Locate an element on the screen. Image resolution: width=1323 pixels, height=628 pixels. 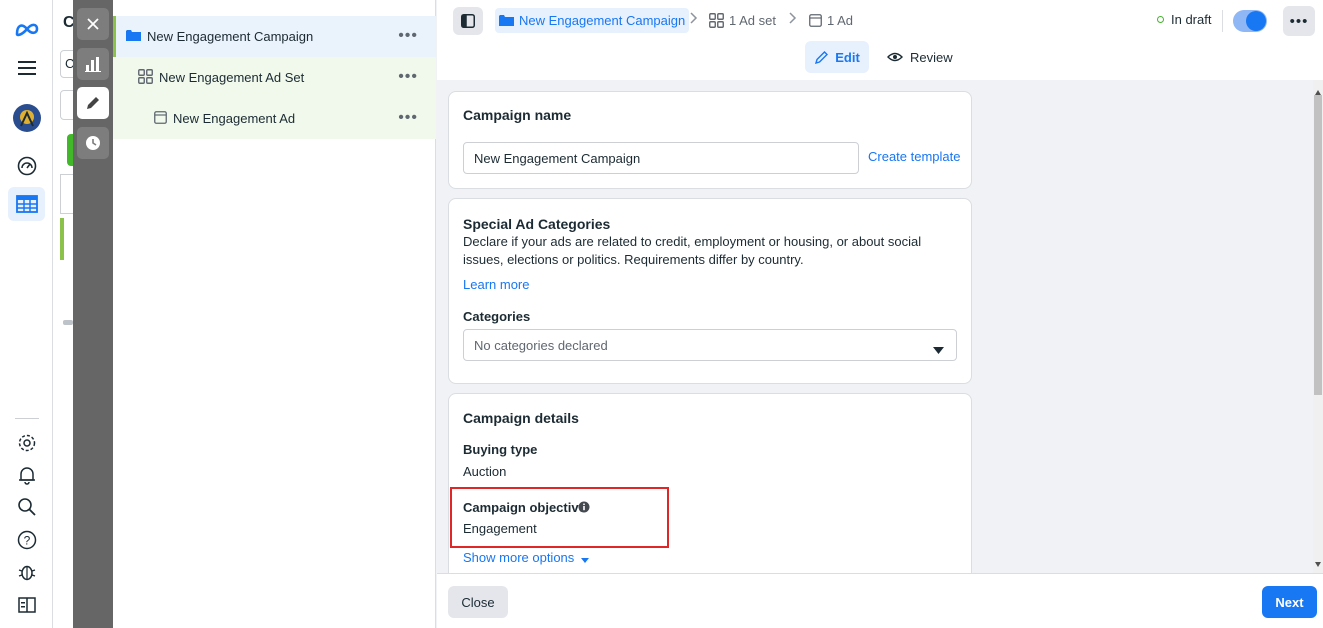
ads-manager-table-icon is located at coordinates (26, 204).